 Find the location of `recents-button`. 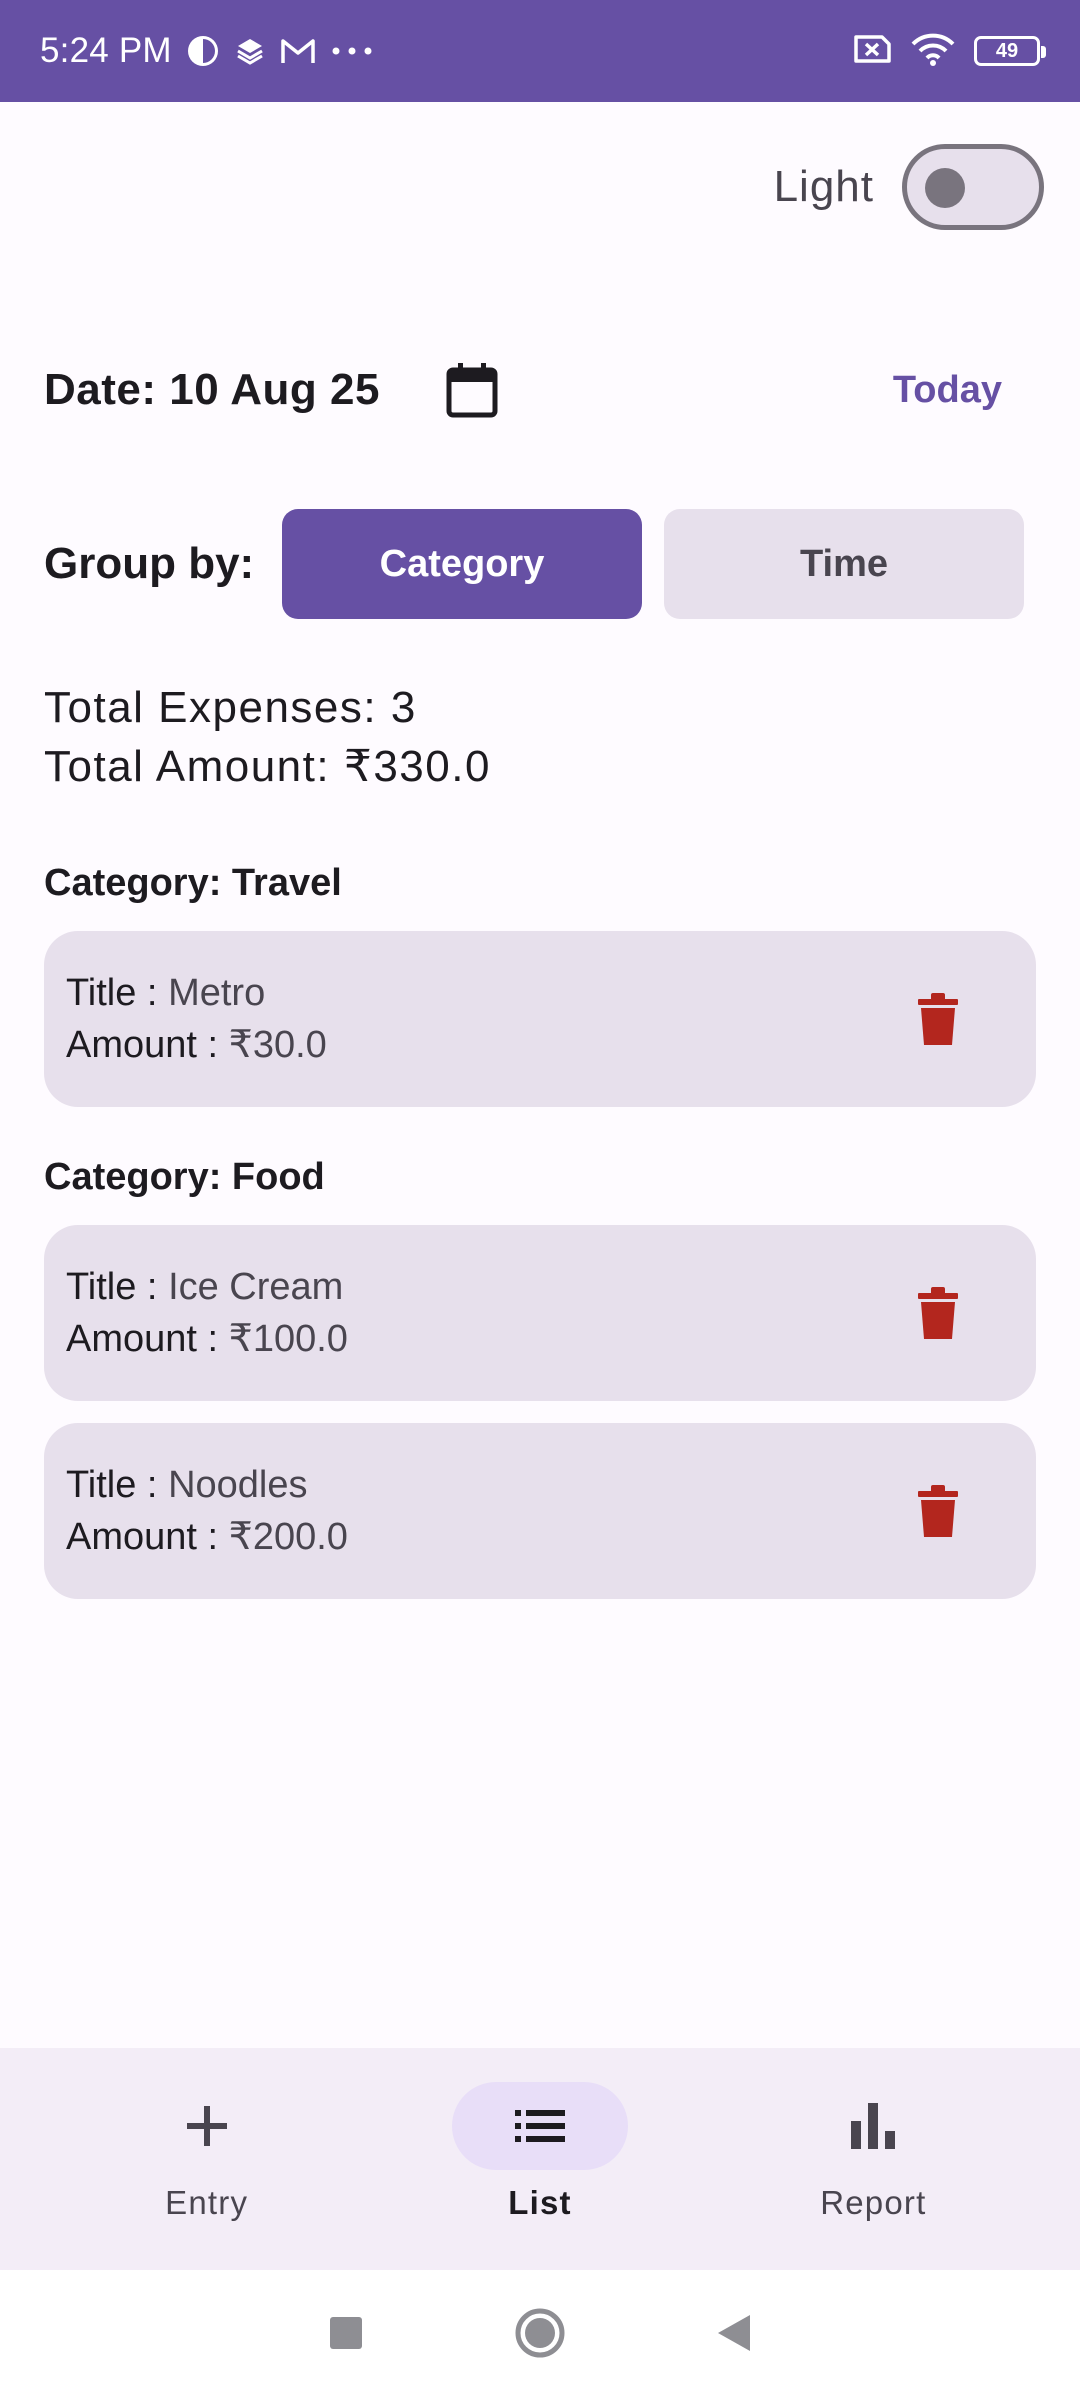

recents-button is located at coordinates (346, 2335).